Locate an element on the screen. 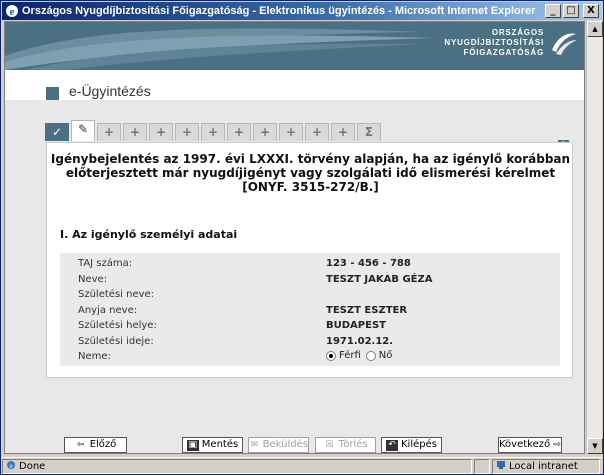  save-button-label: Mentés is located at coordinates (220, 444).